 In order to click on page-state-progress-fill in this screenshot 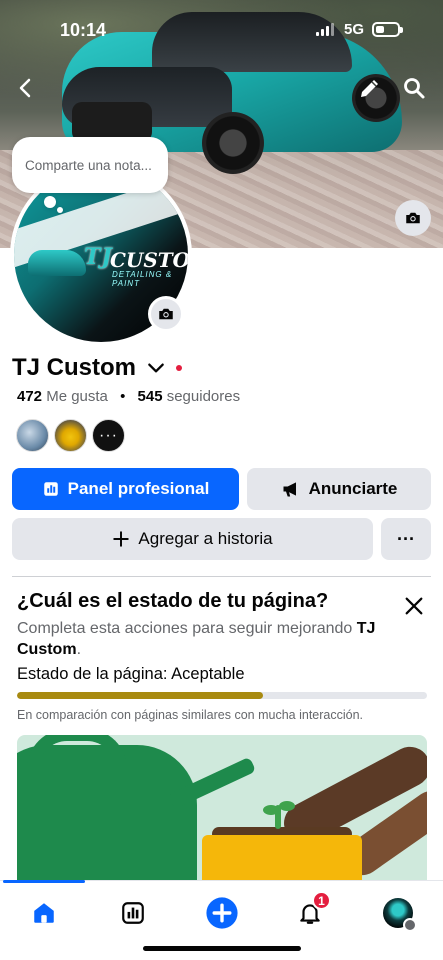, I will do `click(140, 695)`.